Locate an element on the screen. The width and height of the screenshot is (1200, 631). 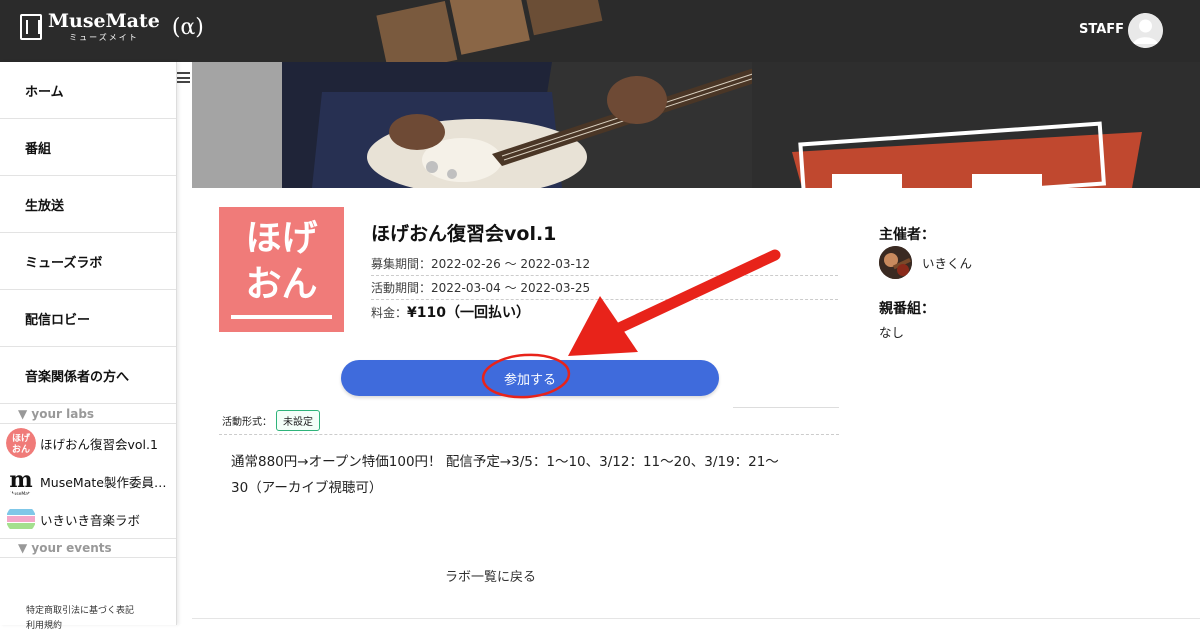
sidebar-item-home: ホーム is located at coordinates (88, 90).